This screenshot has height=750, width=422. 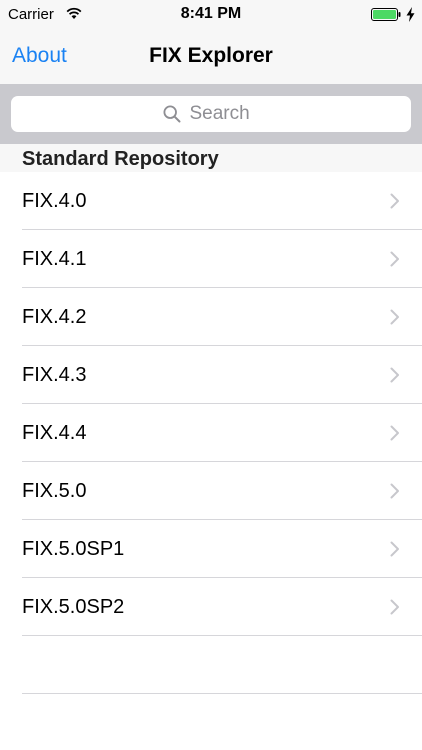 What do you see at coordinates (222, 665) in the screenshot?
I see `empty-row` at bounding box center [222, 665].